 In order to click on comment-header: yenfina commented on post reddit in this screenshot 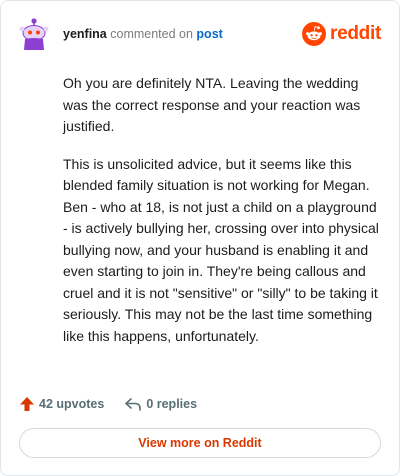, I will do `click(201, 34)`.